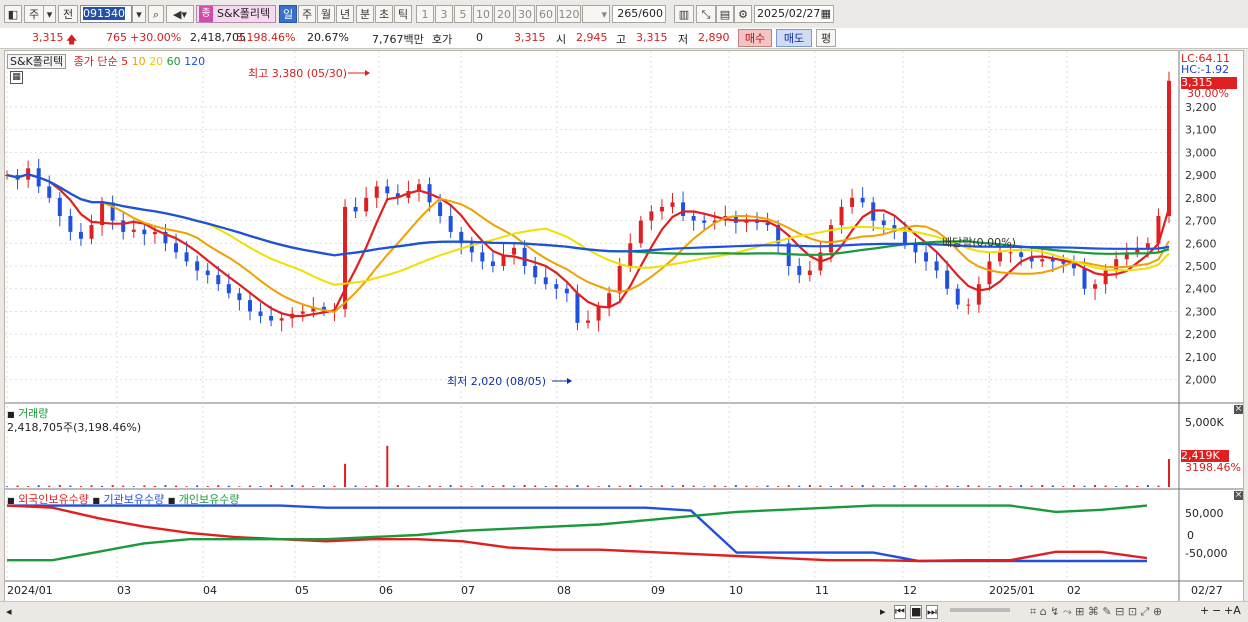 The width and height of the screenshot is (1248, 622). I want to click on stop-icon: ■, so click(916, 612).